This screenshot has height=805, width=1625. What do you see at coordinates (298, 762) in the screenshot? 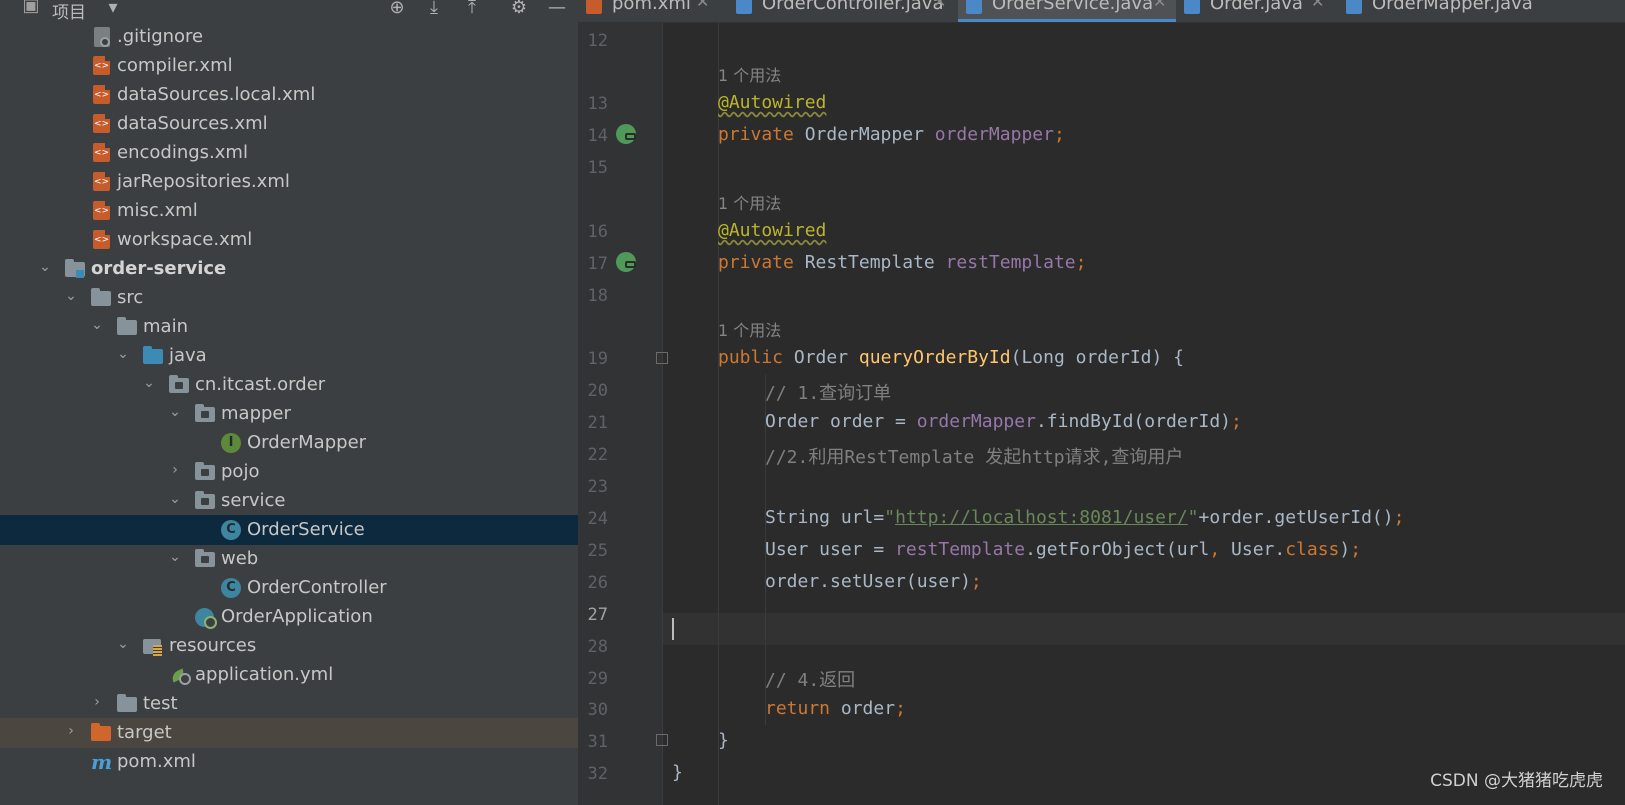
I see `tree-item-pom-xml: m pom.xml` at bounding box center [298, 762].